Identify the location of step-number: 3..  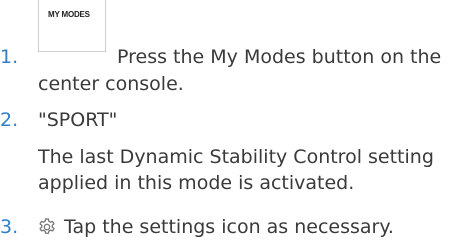
(9, 227).